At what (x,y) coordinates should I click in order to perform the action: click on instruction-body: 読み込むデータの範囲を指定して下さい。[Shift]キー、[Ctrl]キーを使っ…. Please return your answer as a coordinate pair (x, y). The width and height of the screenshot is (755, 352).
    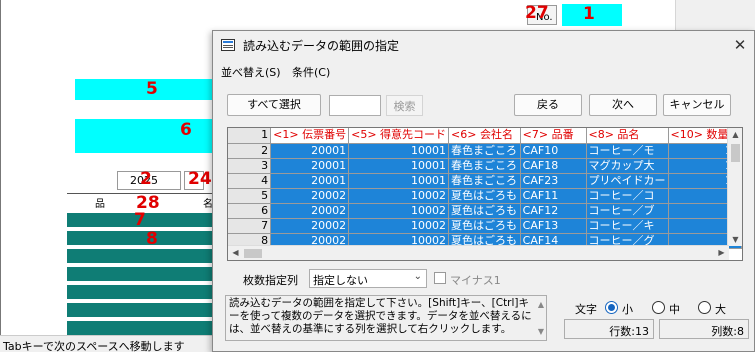
    Looking at the image, I should click on (380, 316).